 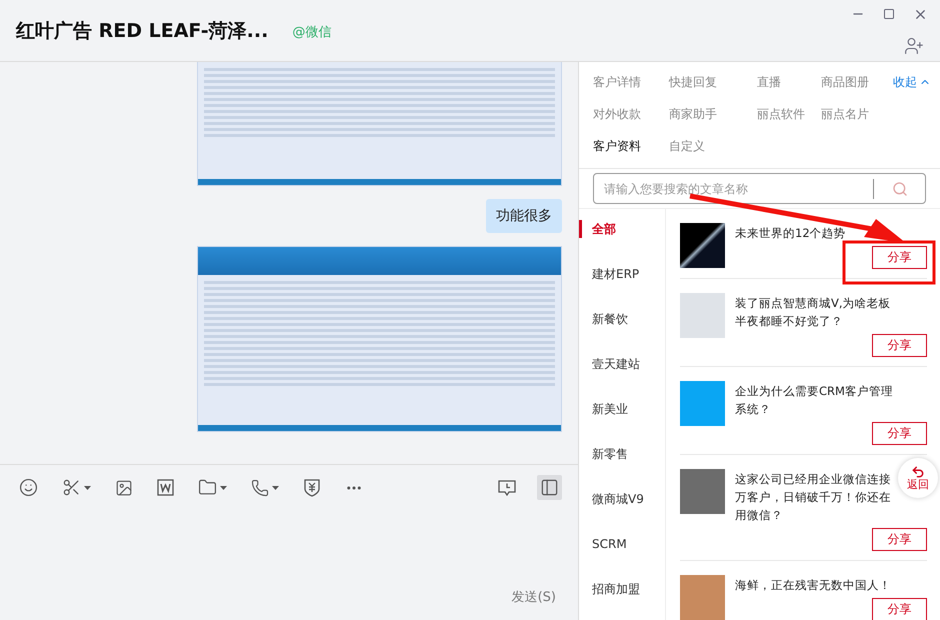 What do you see at coordinates (534, 597) in the screenshot?
I see `send-button: 发送(S)` at bounding box center [534, 597].